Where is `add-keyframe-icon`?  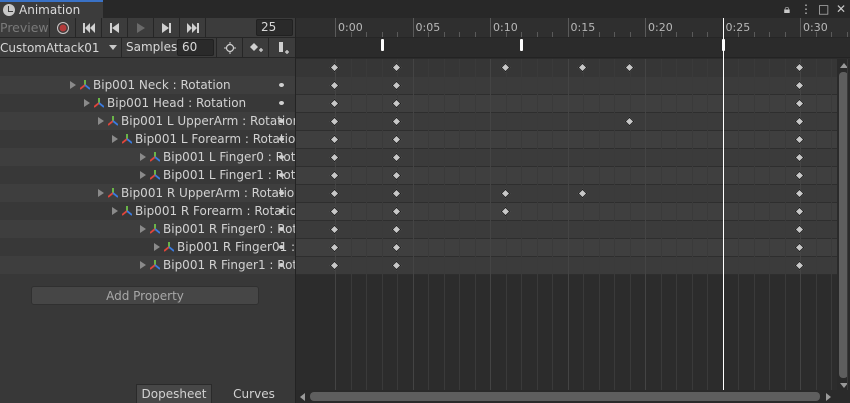
add-keyframe-icon is located at coordinates (256, 47).